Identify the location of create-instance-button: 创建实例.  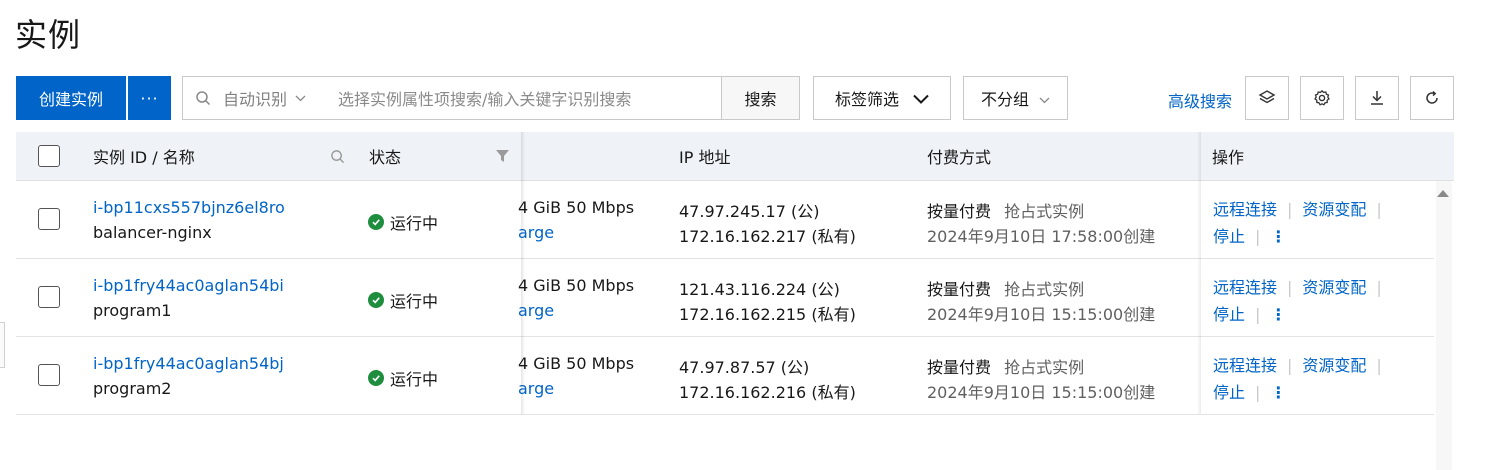
(71, 98).